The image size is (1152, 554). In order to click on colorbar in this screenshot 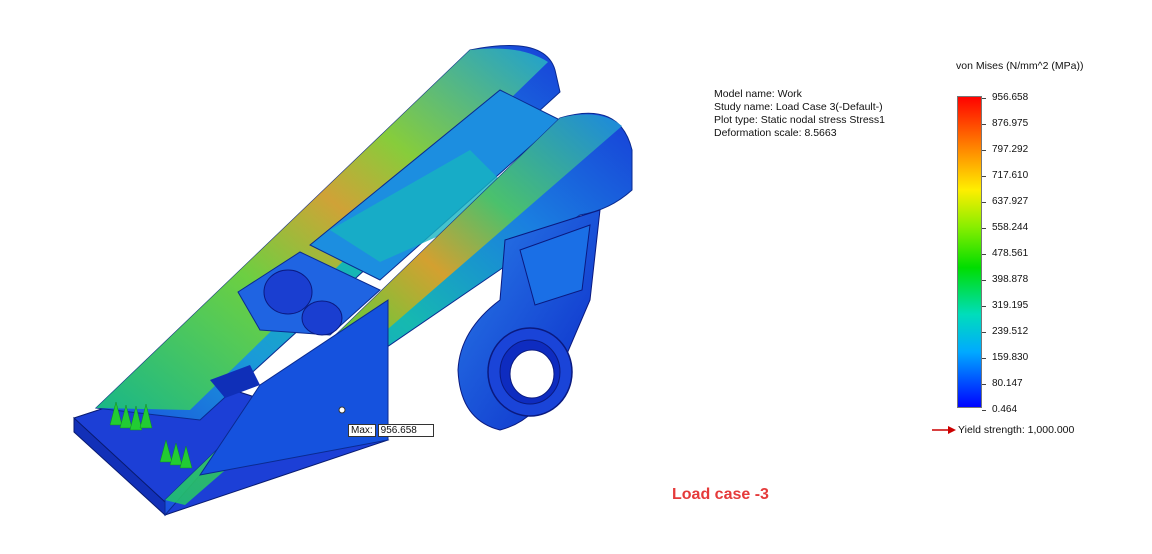, I will do `click(969, 252)`.